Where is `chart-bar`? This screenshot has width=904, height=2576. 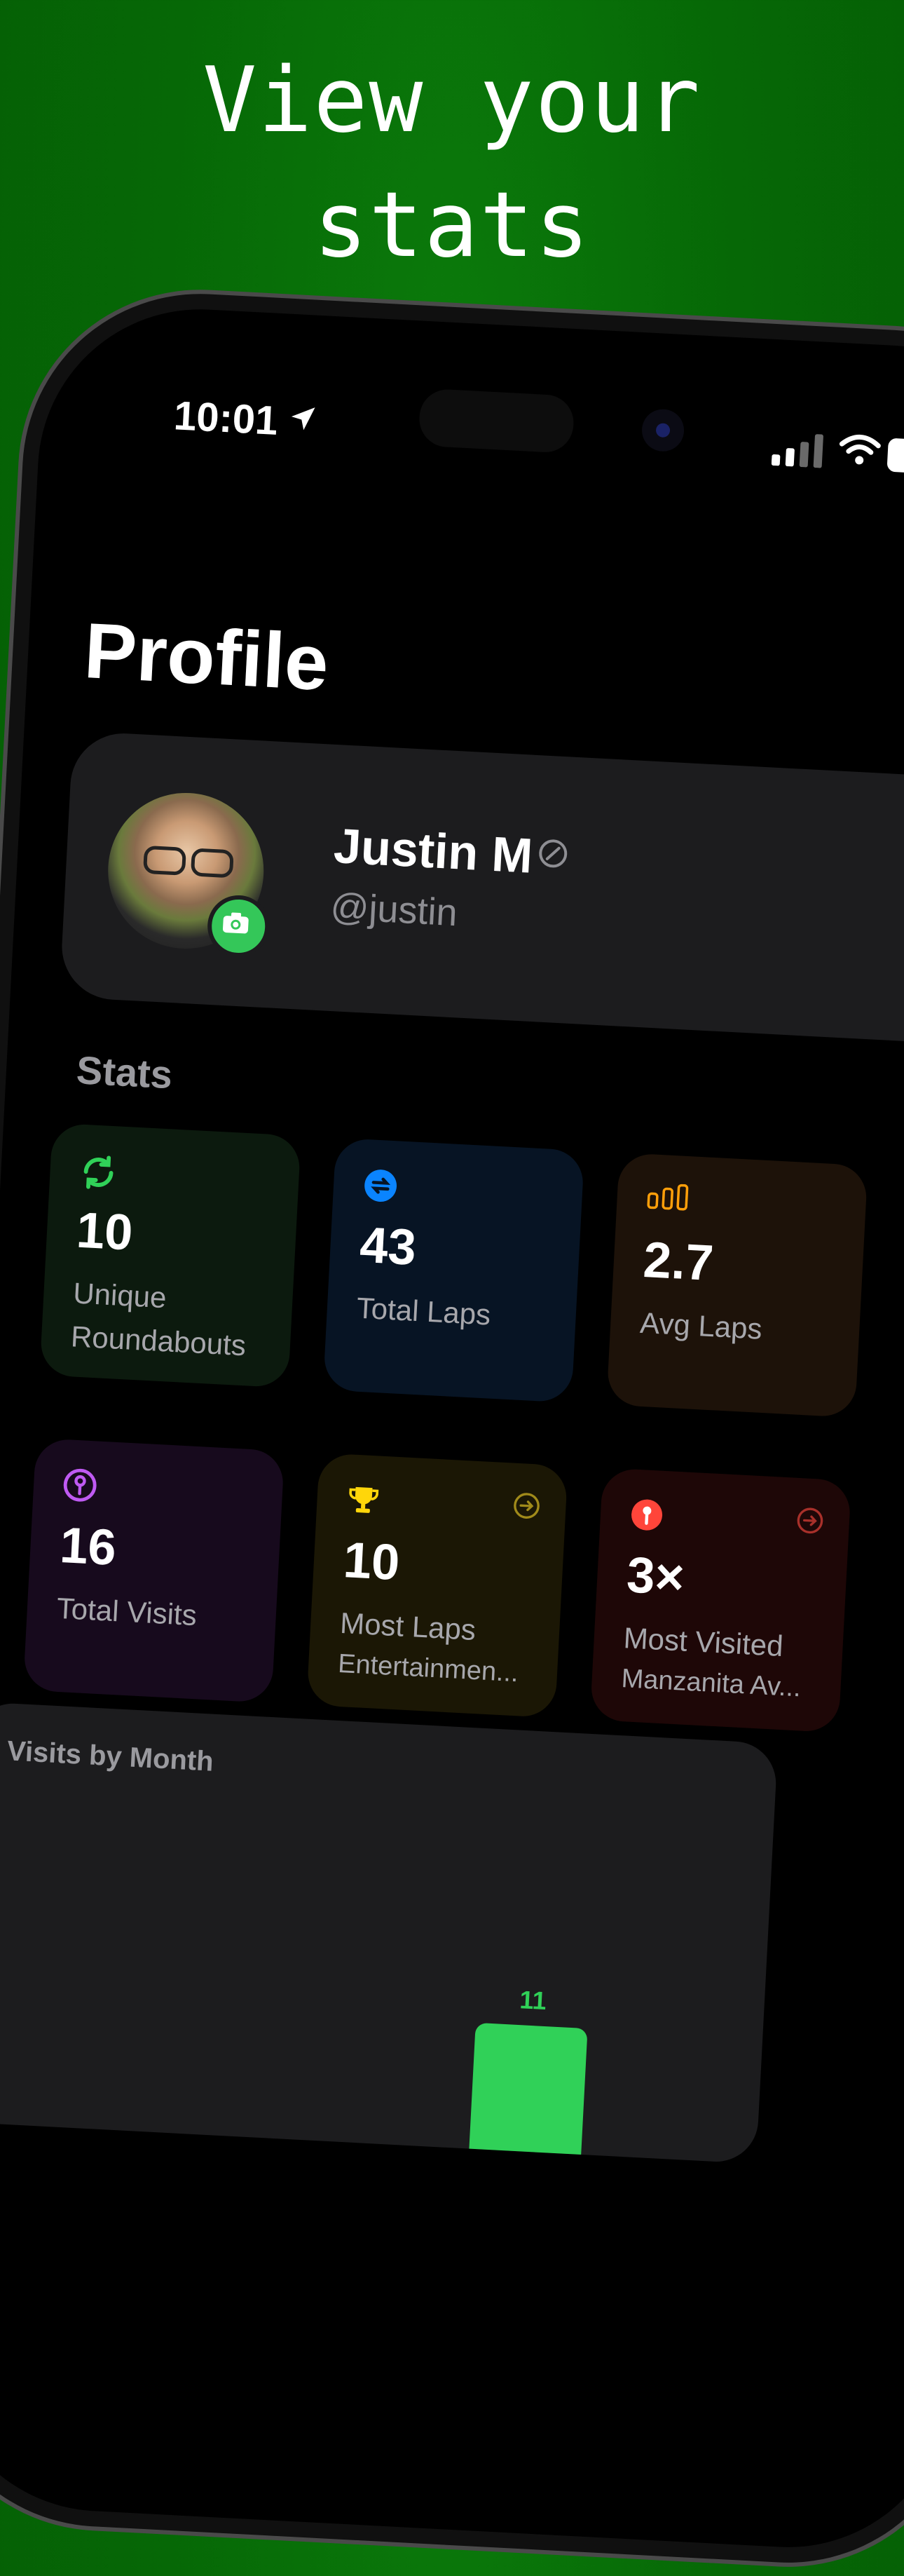
chart-bar is located at coordinates (526, 2093).